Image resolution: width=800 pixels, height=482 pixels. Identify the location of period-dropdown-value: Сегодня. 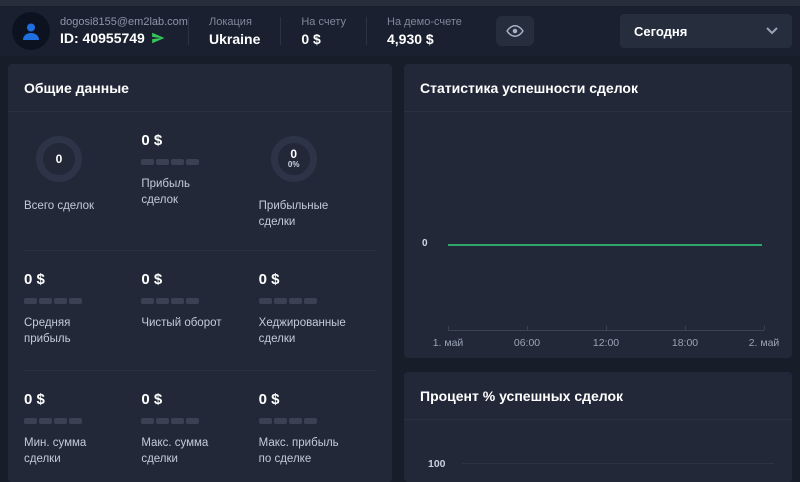
(661, 31).